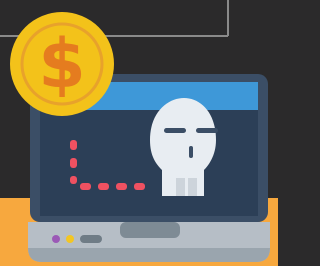 This screenshot has height=266, width=320. I want to click on skull-nose, so click(191, 152).